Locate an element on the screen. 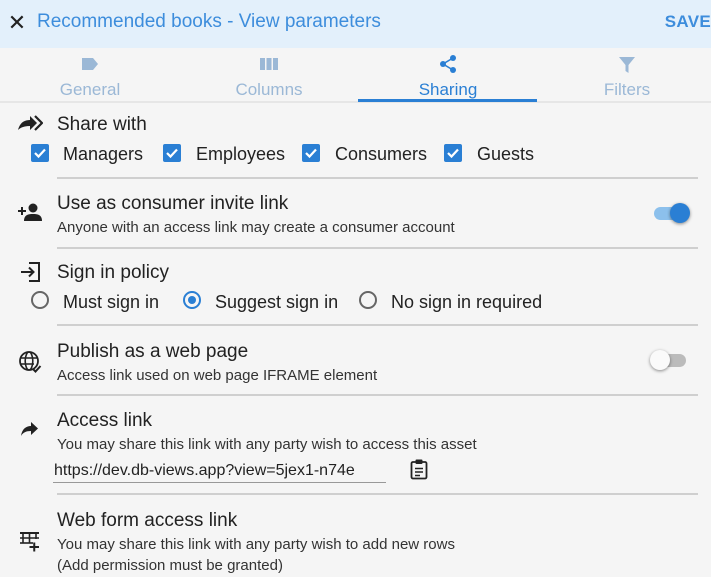 This screenshot has height=577, width=711. suggest-sign-in-radio is located at coordinates (192, 300).